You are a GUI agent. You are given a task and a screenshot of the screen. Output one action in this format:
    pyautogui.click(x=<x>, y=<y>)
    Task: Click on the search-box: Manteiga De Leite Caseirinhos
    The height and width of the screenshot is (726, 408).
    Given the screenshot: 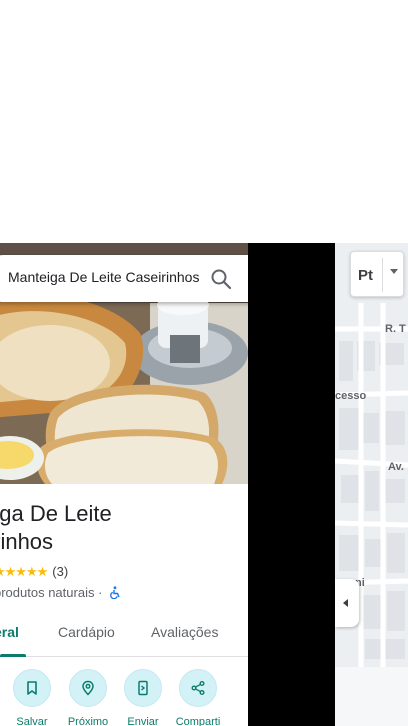 What is the action you would take?
    pyautogui.click(x=124, y=278)
    